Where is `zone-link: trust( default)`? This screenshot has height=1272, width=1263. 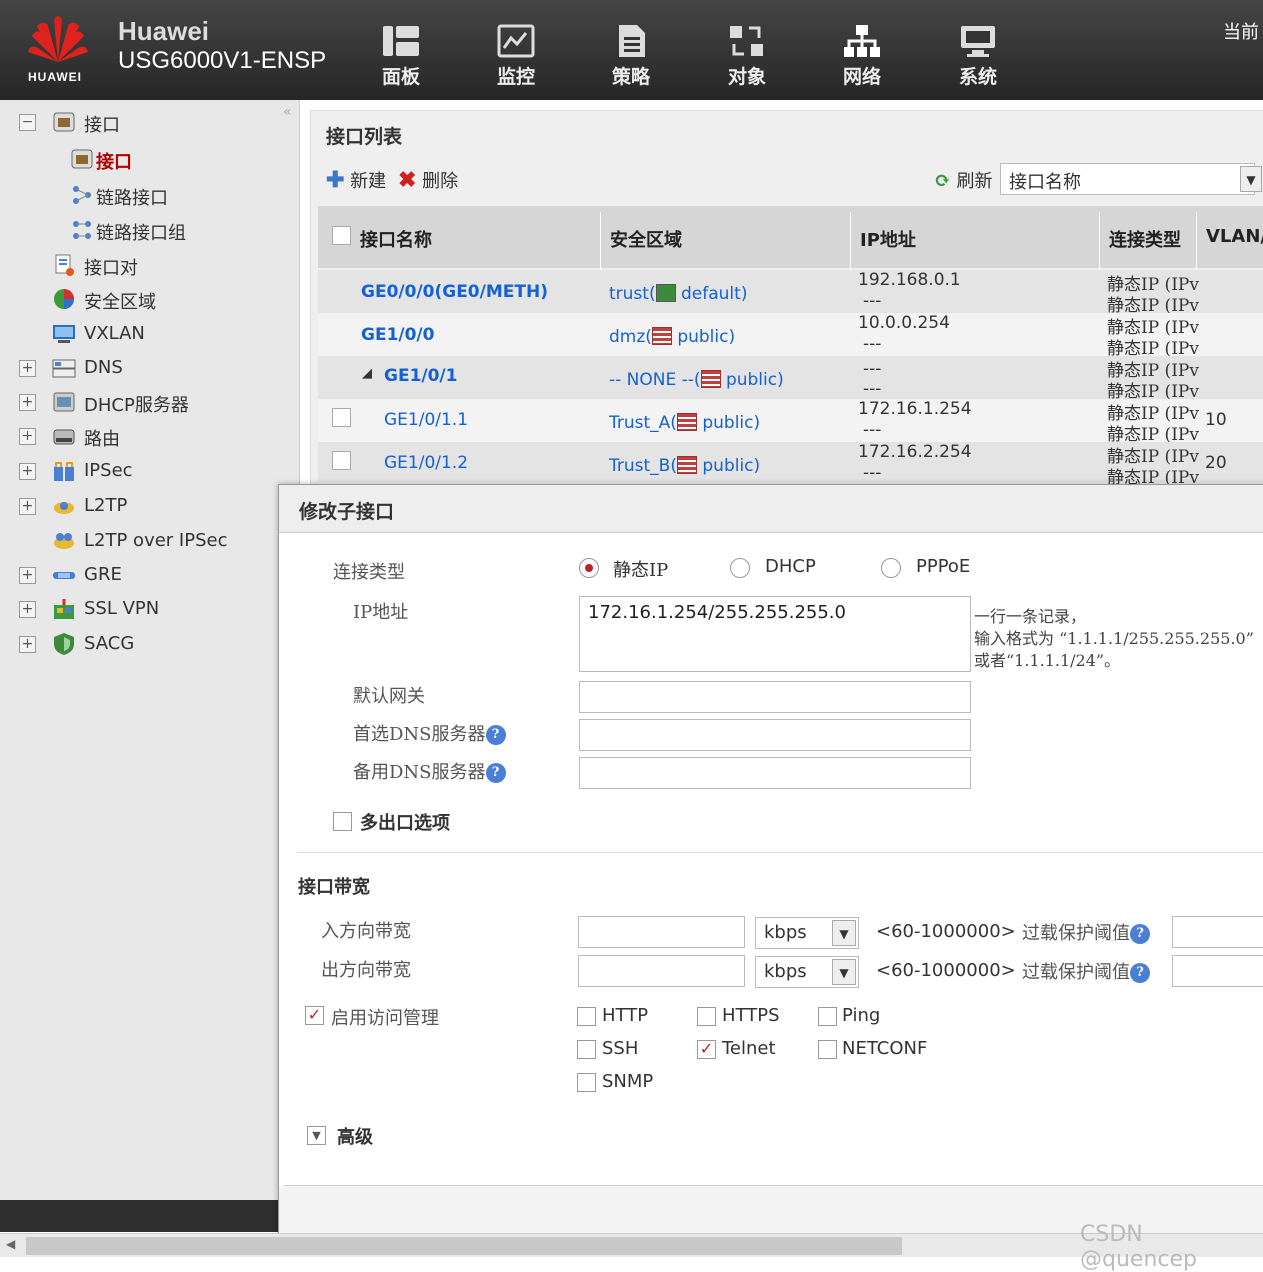
zone-link: trust( default) is located at coordinates (678, 294).